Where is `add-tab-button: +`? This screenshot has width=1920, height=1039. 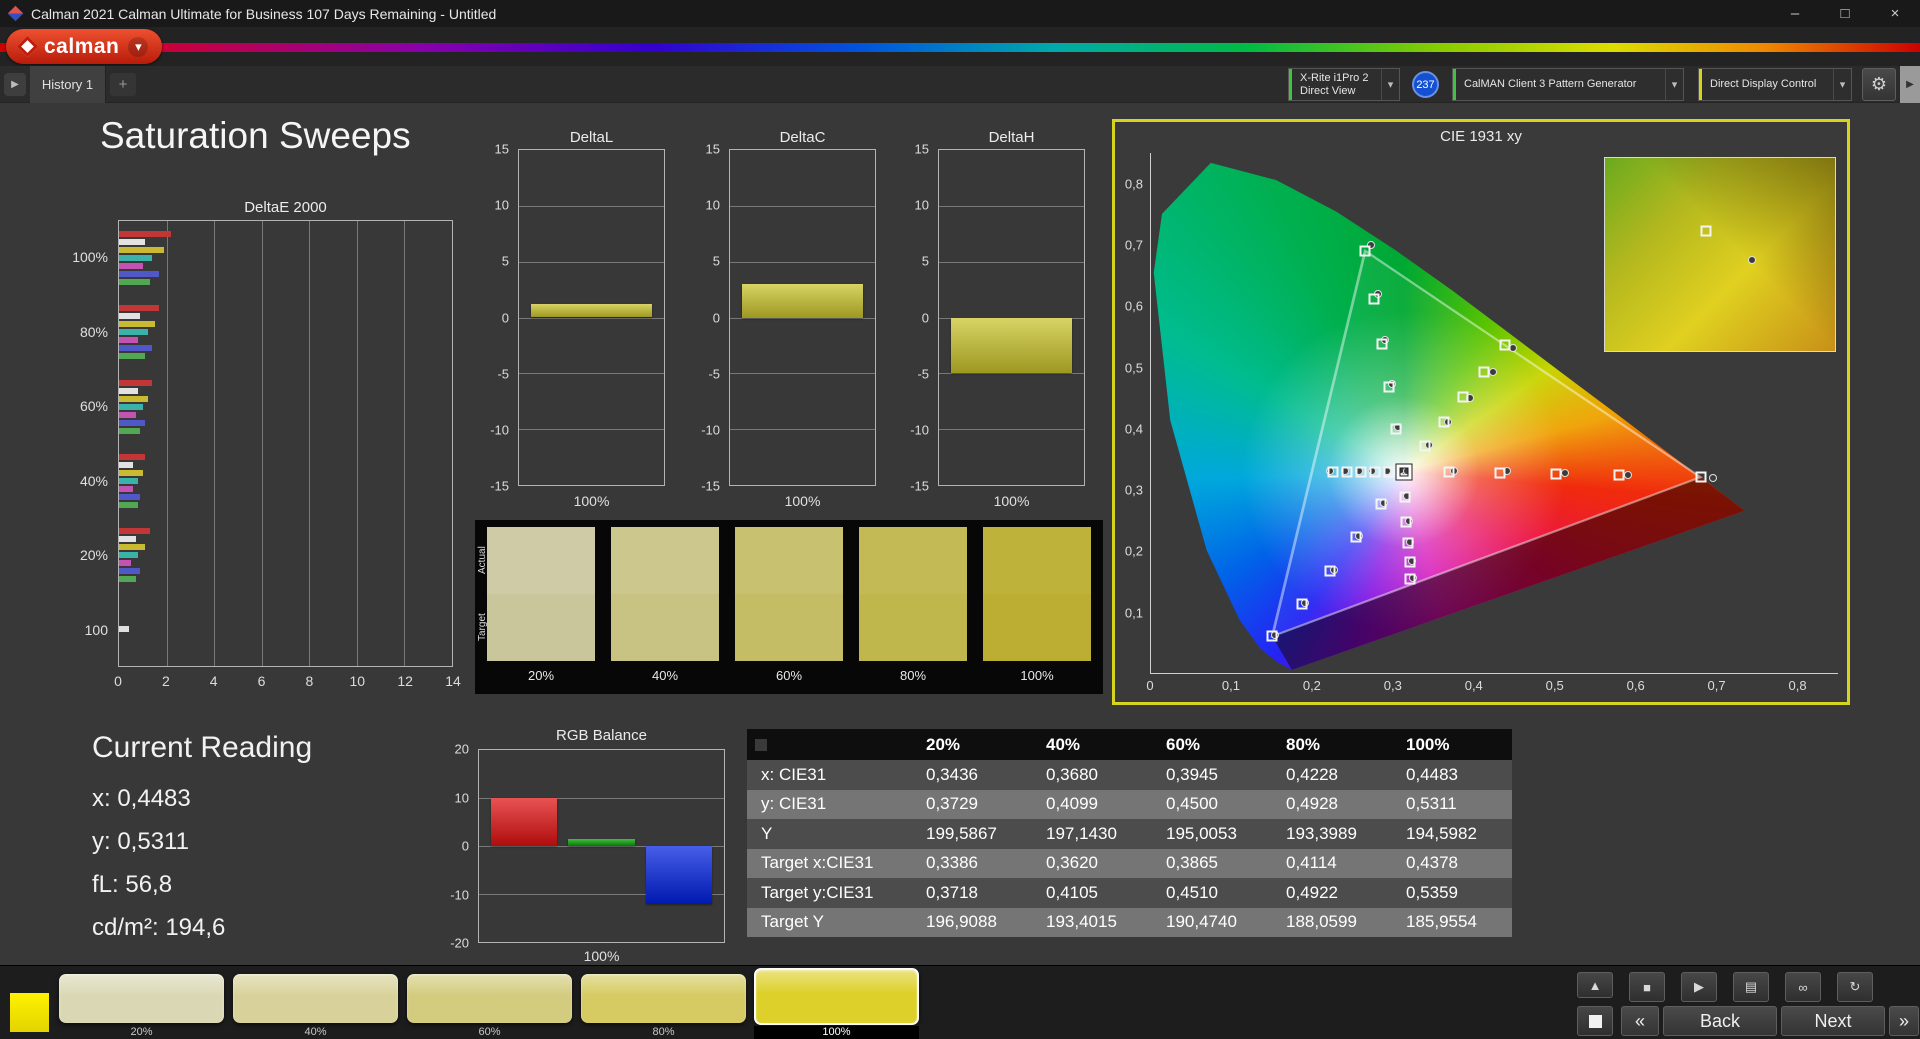 add-tab-button: + is located at coordinates (123, 84).